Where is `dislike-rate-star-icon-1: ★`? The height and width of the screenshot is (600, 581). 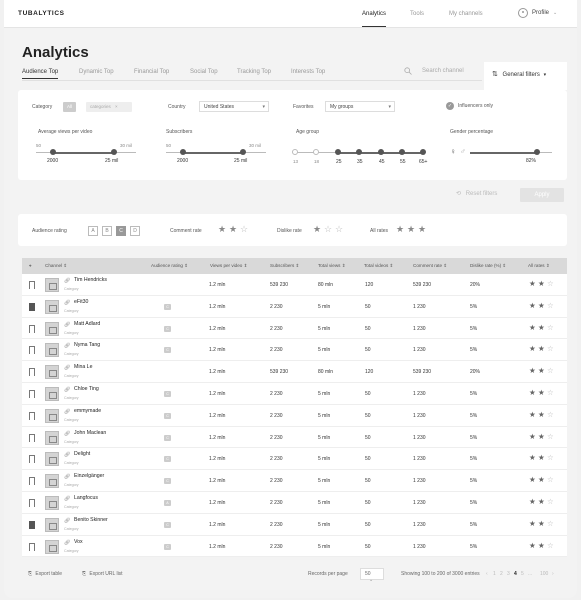 dislike-rate-star-icon-1: ★ is located at coordinates (317, 229).